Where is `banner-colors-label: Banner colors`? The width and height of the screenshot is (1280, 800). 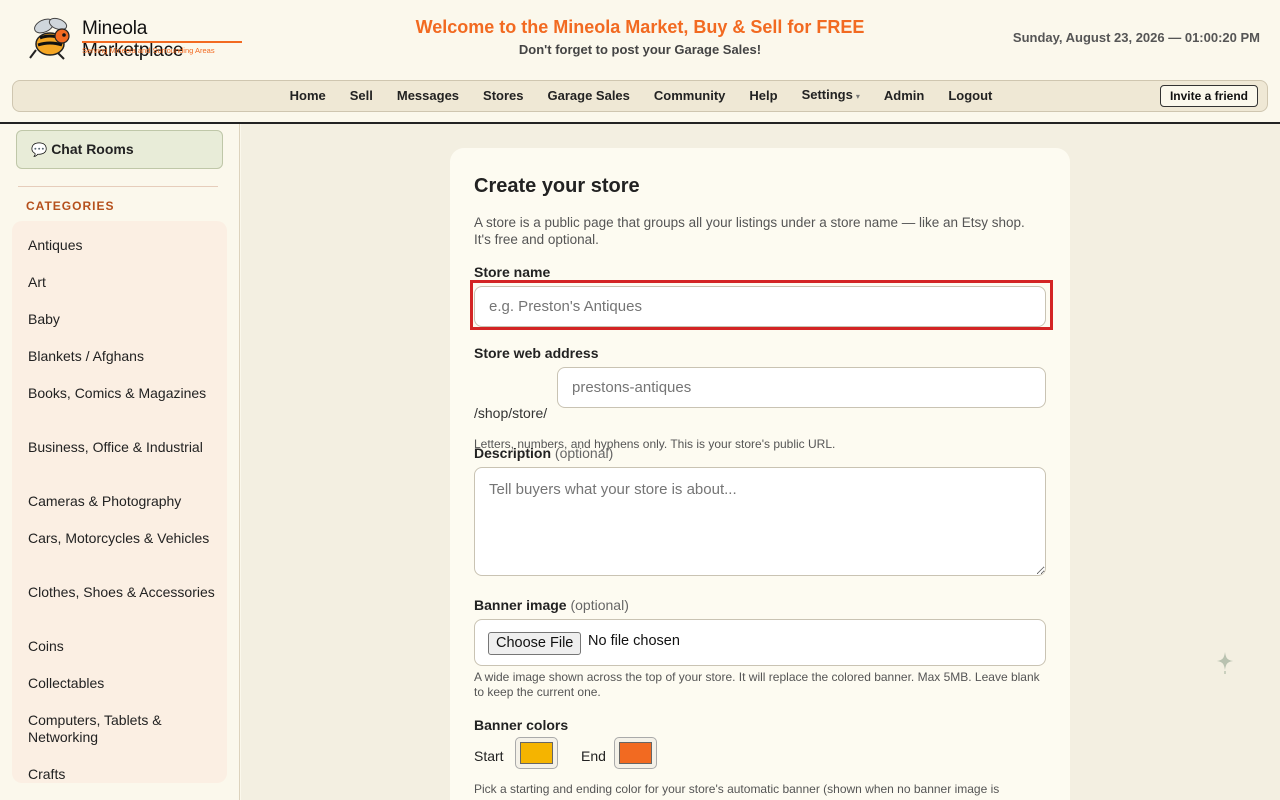
banner-colors-label: Banner colors is located at coordinates (521, 725).